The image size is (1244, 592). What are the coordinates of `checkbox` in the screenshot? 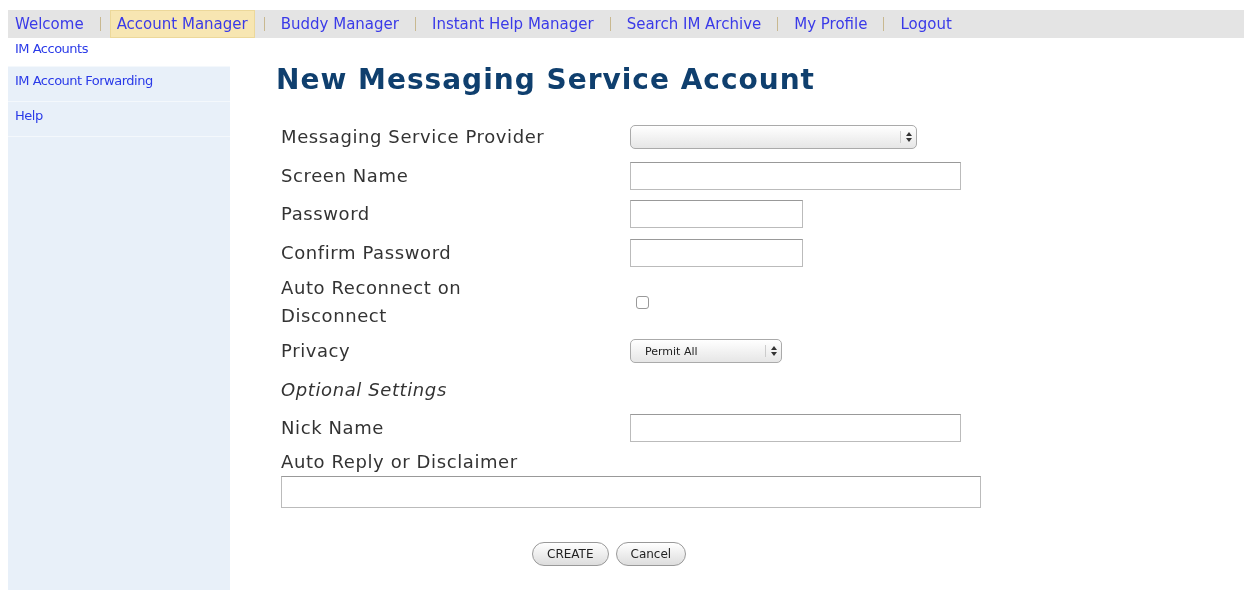 It's located at (642, 302).